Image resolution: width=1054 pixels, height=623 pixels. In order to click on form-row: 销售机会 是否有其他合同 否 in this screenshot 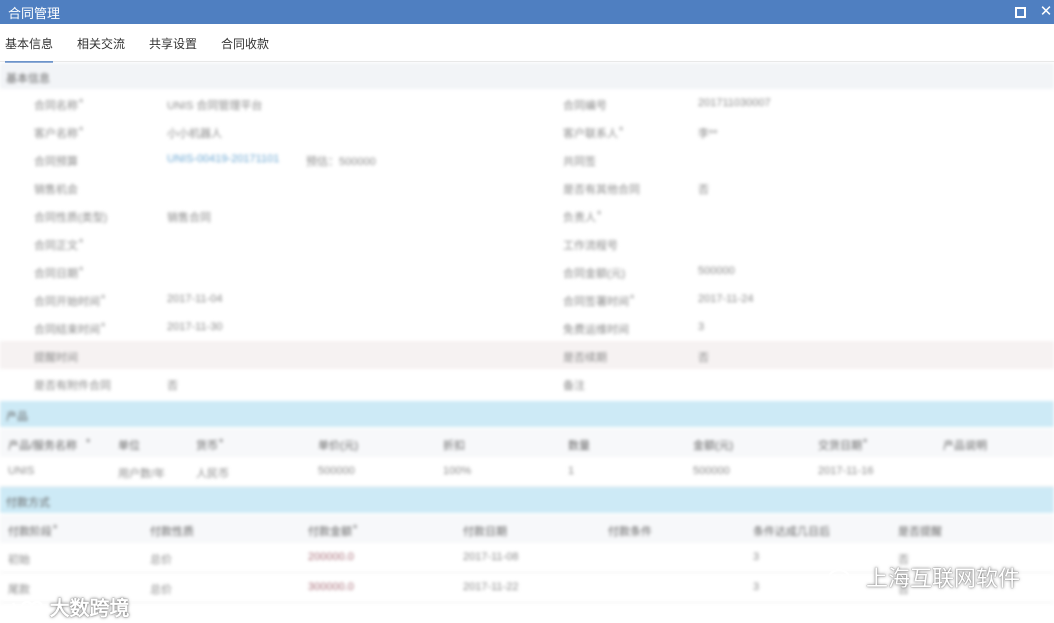, I will do `click(527, 187)`.